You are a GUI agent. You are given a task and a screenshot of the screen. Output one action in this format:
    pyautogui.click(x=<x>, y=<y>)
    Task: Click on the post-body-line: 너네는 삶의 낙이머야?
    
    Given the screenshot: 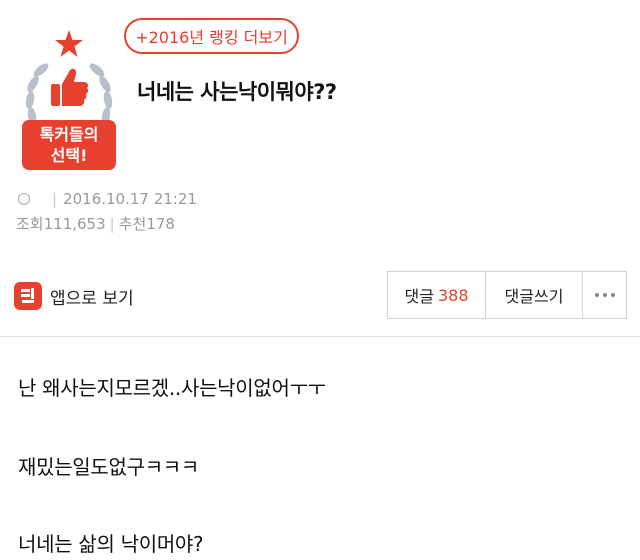 What is the action you would take?
    pyautogui.click(x=111, y=544)
    